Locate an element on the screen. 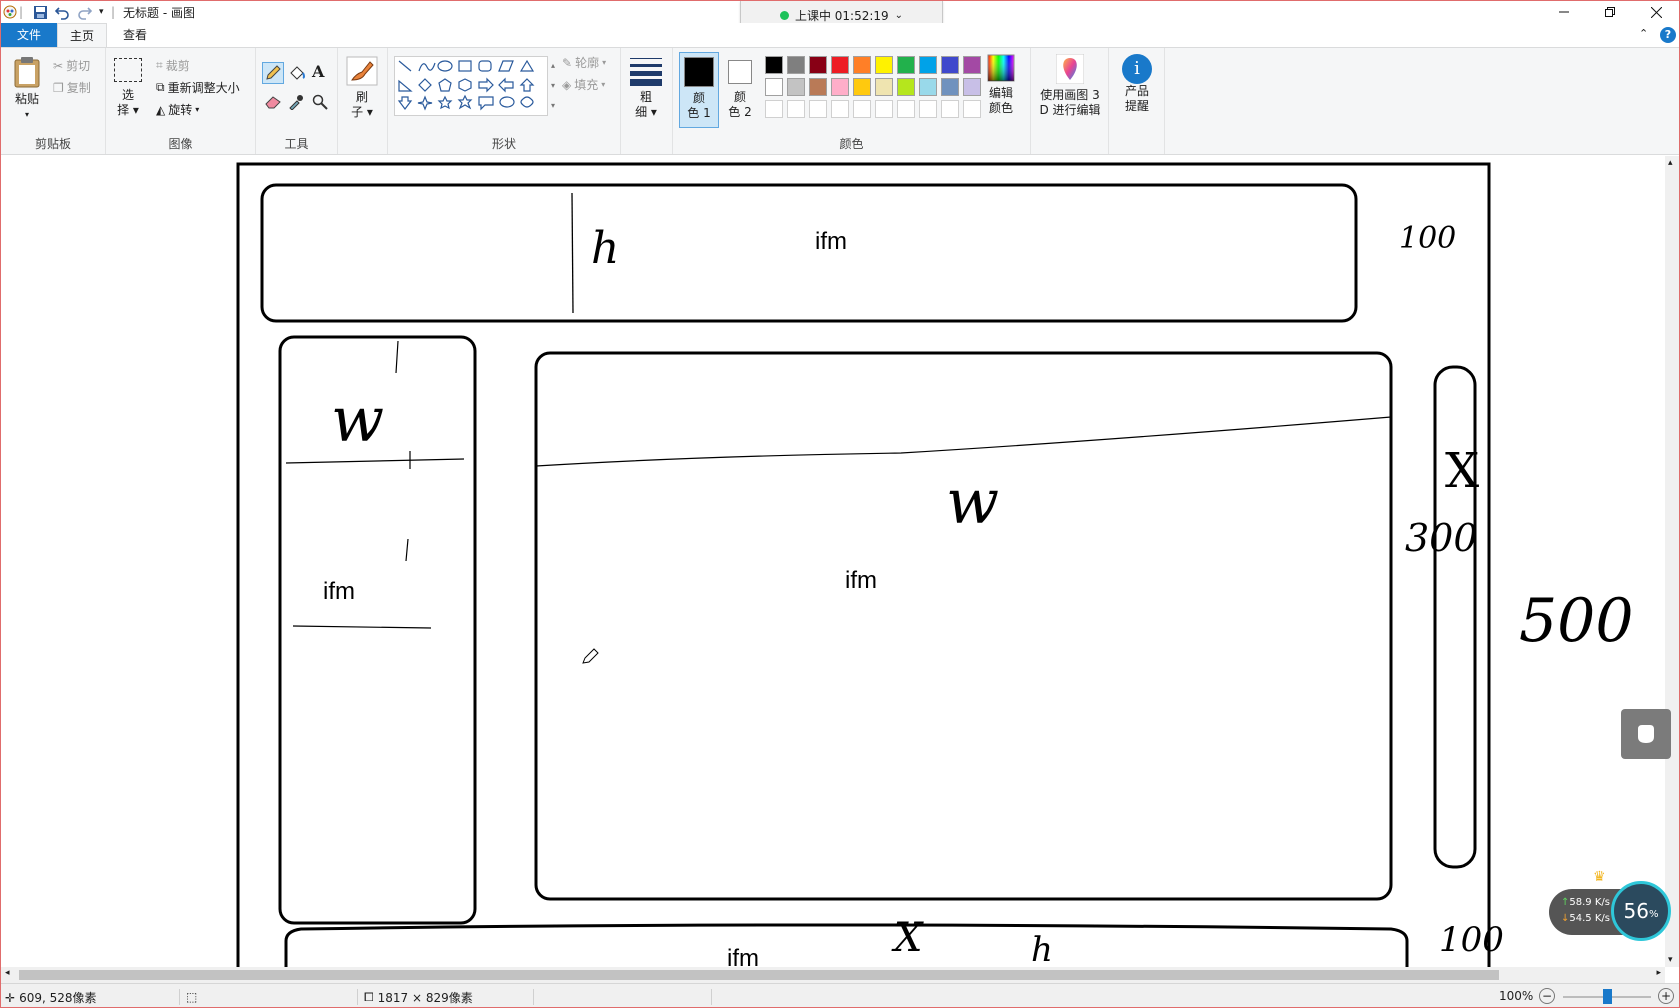 Image resolution: width=1680 pixels, height=1008 pixels. pin-icon is located at coordinates (1646, 734).